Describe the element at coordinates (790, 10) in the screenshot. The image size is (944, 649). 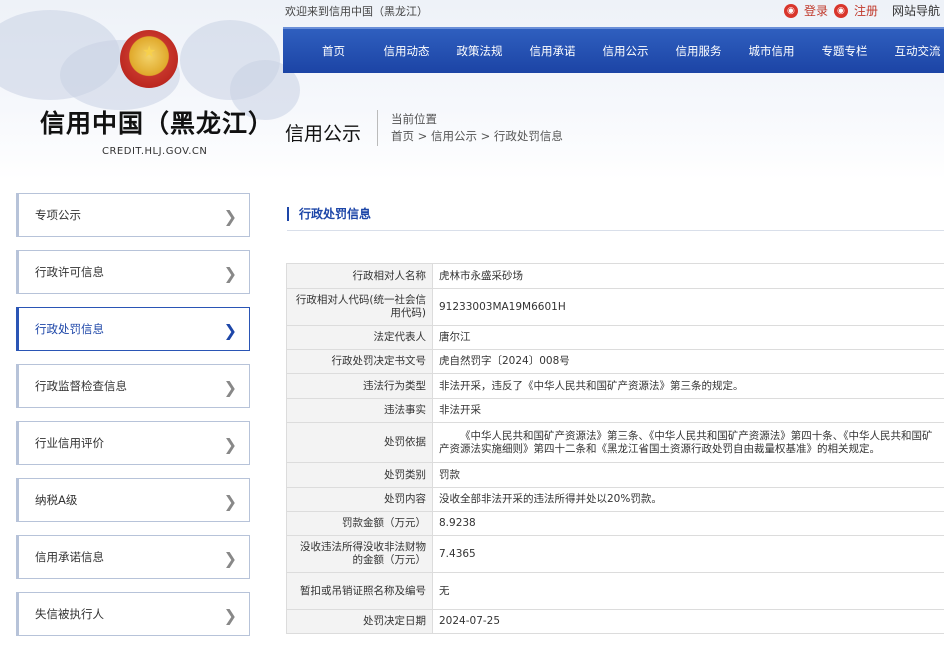
I see `user-icon: ◉` at that location.